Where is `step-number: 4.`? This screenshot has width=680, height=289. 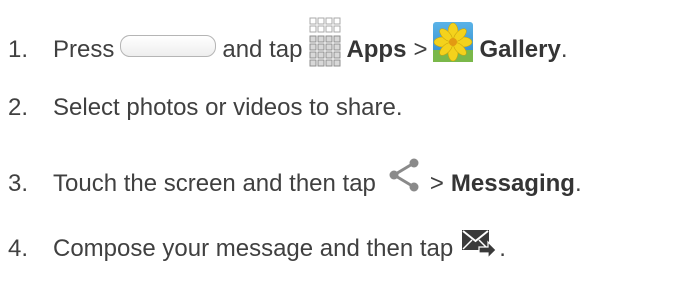
step-number: 4. is located at coordinates (18, 248).